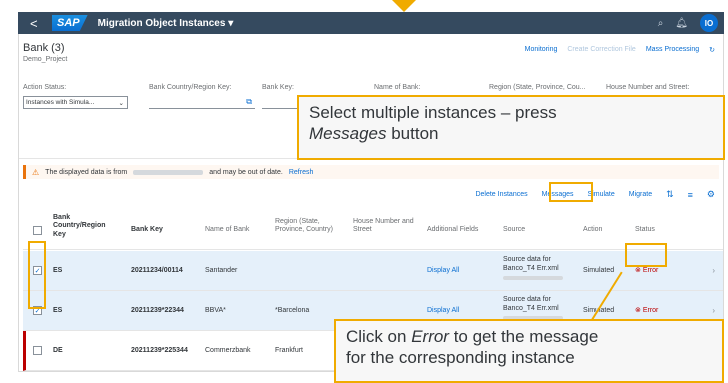 Image resolution: width=728 pixels, height=383 pixels. I want to click on bank-country-label: Bank Country/Region Key:, so click(190, 87).